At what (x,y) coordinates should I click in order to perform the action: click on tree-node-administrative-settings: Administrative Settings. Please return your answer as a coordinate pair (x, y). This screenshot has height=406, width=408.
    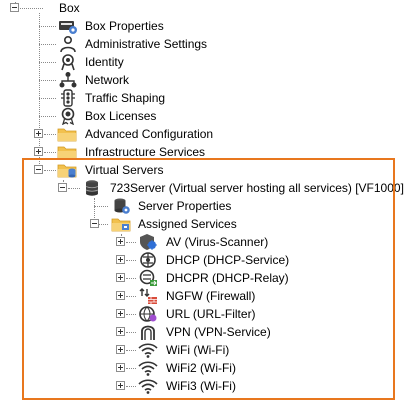
    Looking at the image, I should click on (156, 44).